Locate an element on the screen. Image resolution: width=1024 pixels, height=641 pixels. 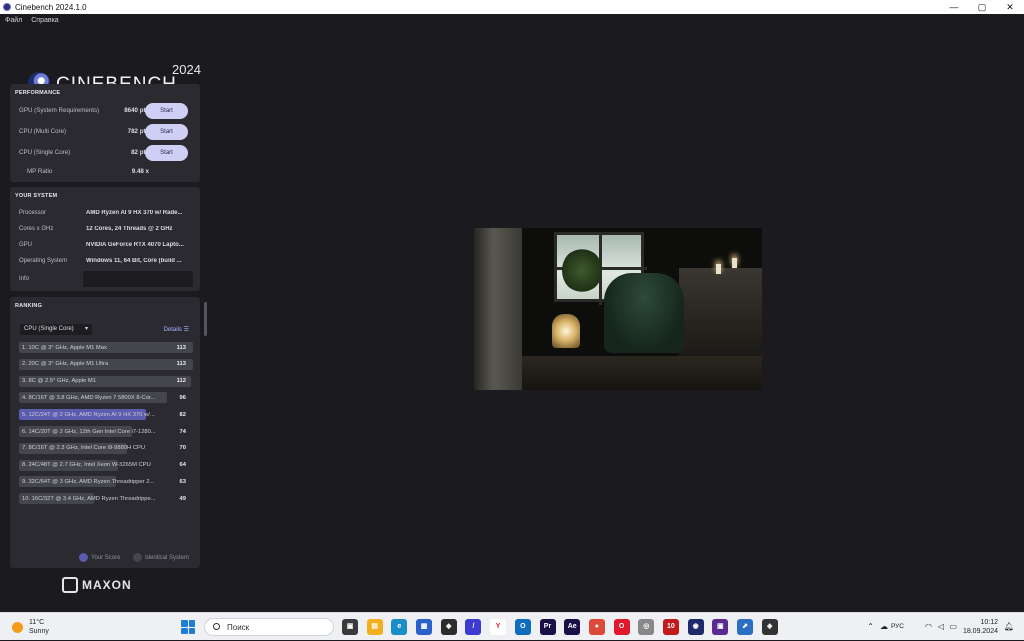
ranking-score: 82 is located at coordinates (182, 414).